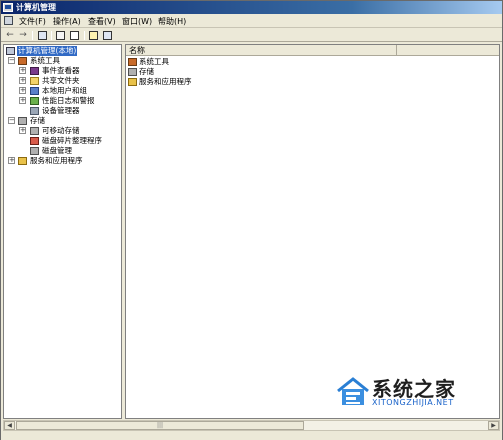 Image resolution: width=503 pixels, height=440 pixels. What do you see at coordinates (413, 402) in the screenshot?
I see `watermark-subtitle: XITONGZHIJIA.NET` at bounding box center [413, 402].